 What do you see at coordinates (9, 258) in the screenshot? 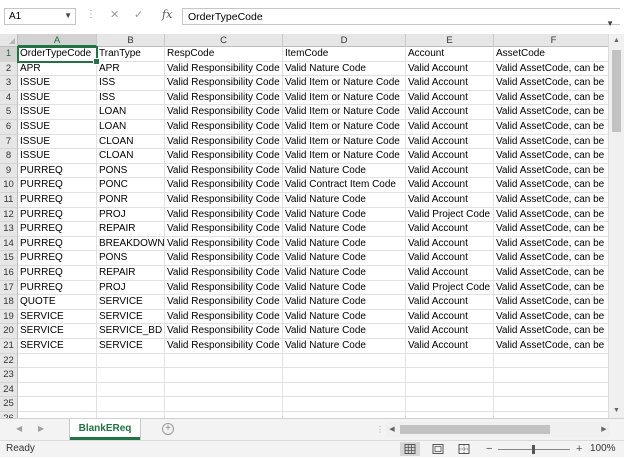
I see `row-header: 15` at bounding box center [9, 258].